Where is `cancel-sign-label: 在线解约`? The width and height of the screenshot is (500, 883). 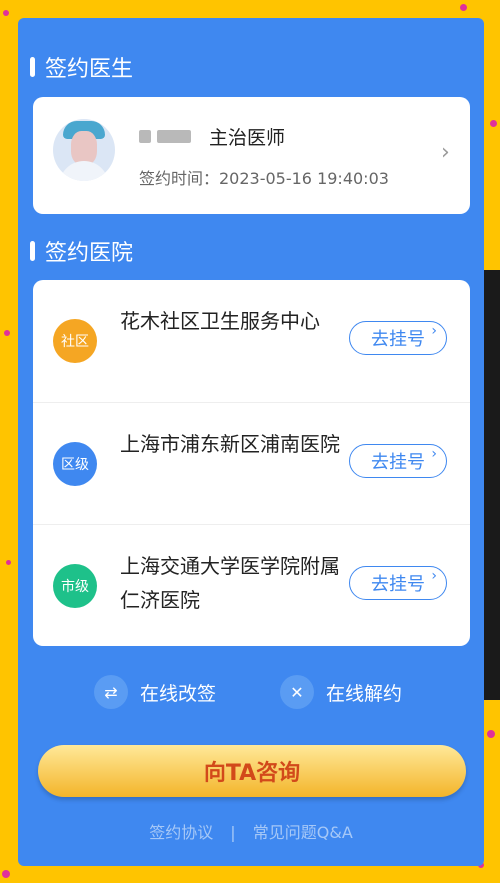 cancel-sign-label: 在线解约 is located at coordinates (364, 693).